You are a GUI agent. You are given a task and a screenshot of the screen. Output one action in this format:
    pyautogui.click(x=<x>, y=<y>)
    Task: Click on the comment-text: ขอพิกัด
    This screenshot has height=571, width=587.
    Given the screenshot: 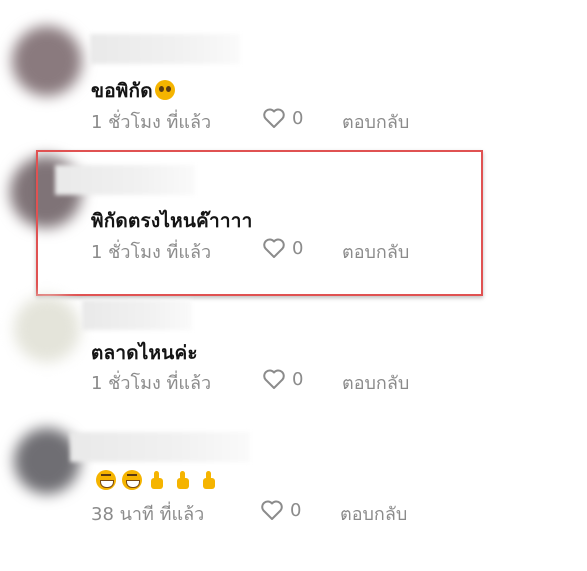 What is the action you would take?
    pyautogui.click(x=133, y=91)
    